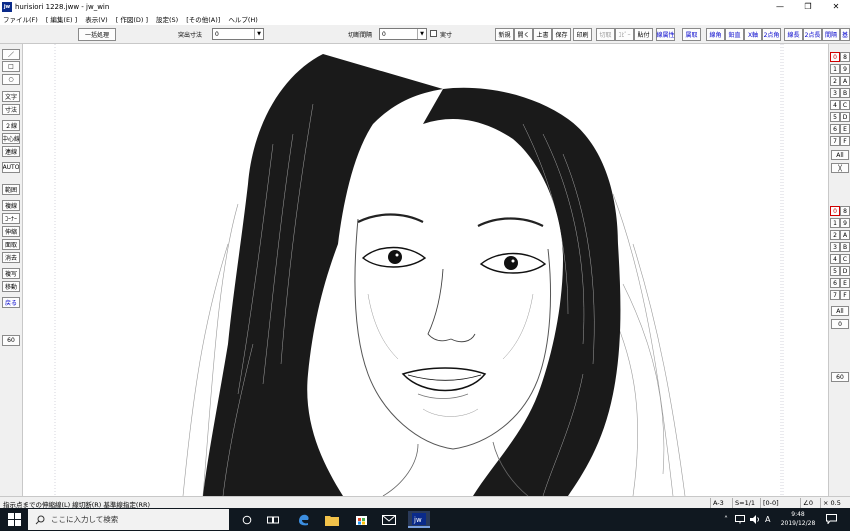 This screenshot has height=531, width=850. What do you see at coordinates (780, 6) in the screenshot?
I see `minimize-button: —` at bounding box center [780, 6].